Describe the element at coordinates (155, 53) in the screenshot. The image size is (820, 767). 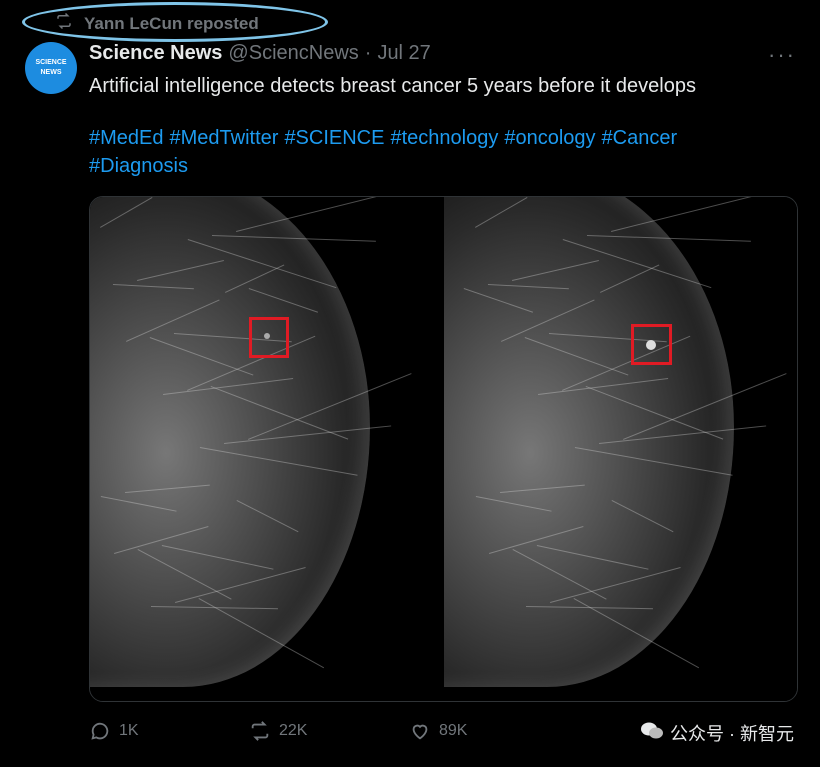
I see `author-name: Science News` at that location.